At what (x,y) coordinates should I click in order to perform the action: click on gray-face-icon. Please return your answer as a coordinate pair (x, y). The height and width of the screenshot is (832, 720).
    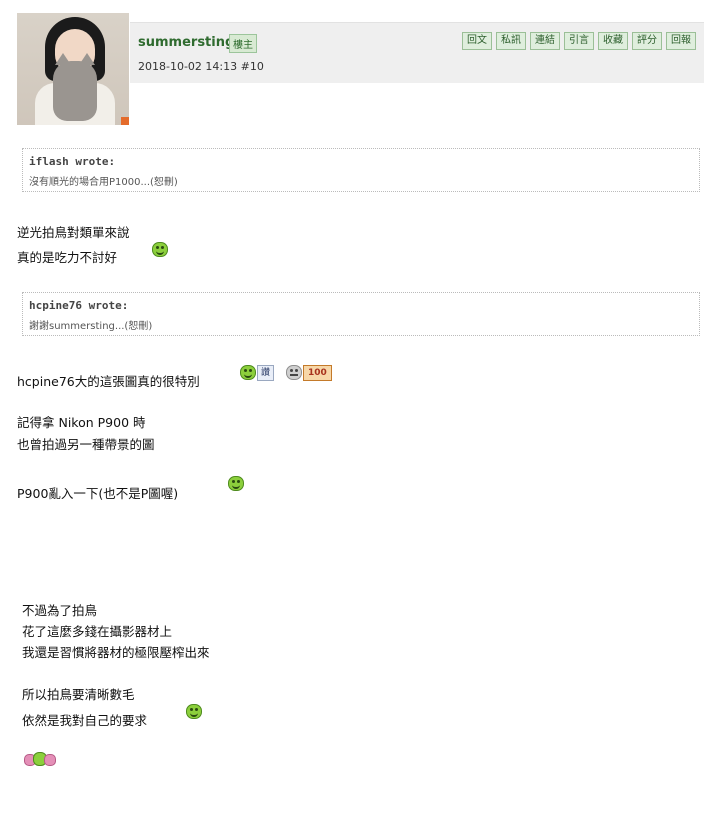
    Looking at the image, I should click on (294, 372).